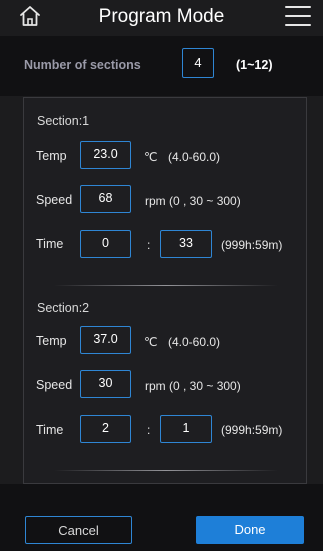  Describe the element at coordinates (105, 199) in the screenshot. I see `speed-input: 68` at that location.